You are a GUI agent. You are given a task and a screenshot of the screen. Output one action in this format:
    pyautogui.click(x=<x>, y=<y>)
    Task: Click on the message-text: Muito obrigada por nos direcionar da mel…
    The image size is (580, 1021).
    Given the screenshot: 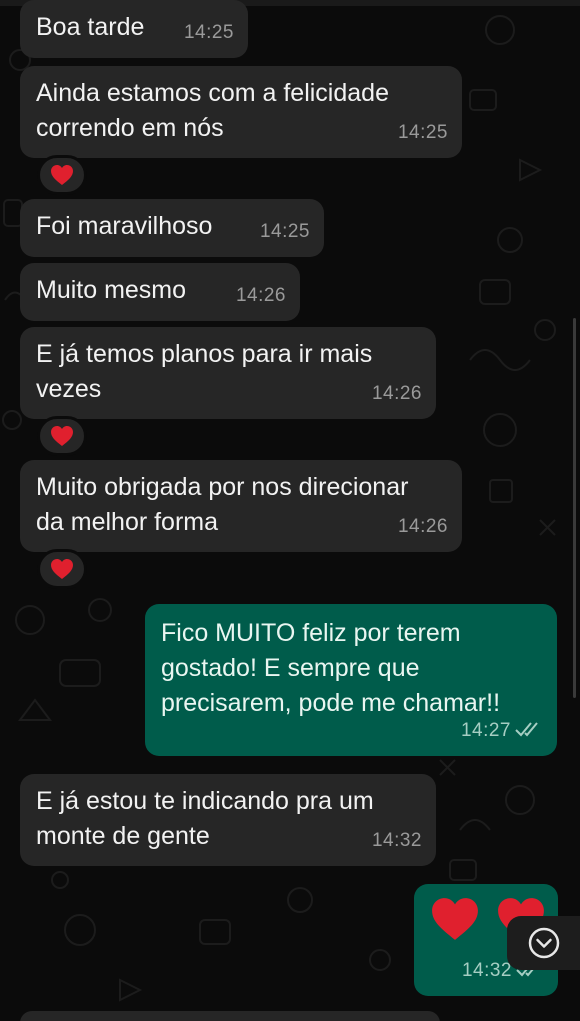 What is the action you would take?
    pyautogui.click(x=222, y=504)
    